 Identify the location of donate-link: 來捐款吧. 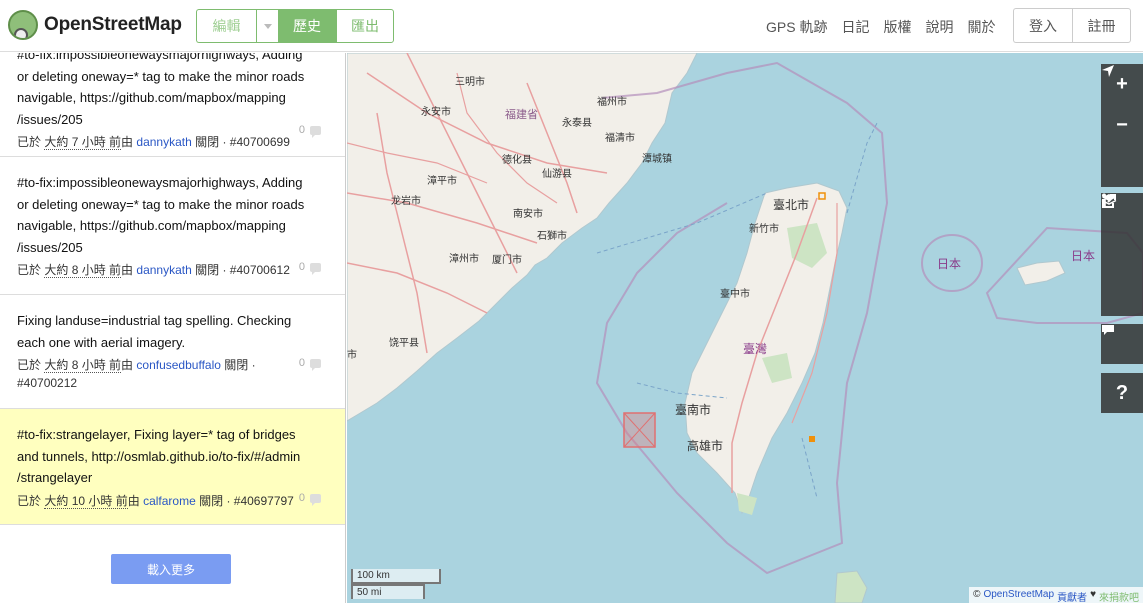
(1119, 596).